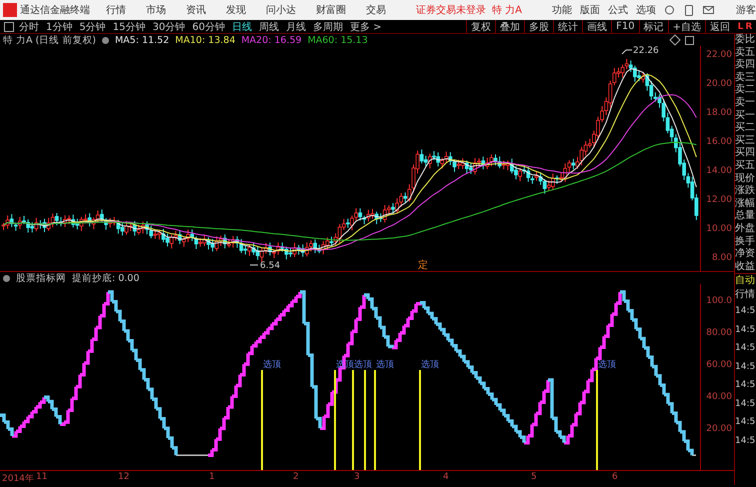 This screenshot has width=756, height=487. Describe the element at coordinates (745, 90) in the screenshot. I see `quote-field-label: 卖二` at that location.